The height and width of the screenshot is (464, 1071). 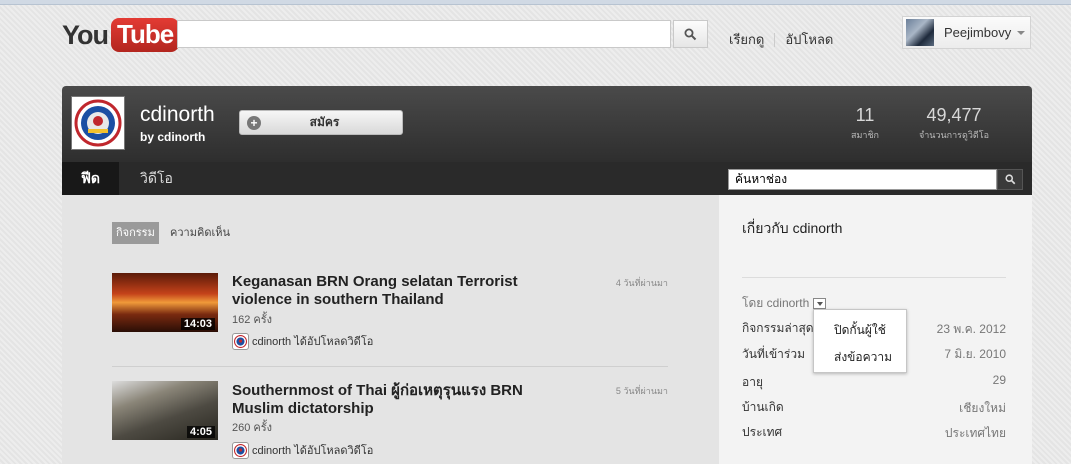 What do you see at coordinates (424, 34) in the screenshot?
I see `search-input` at bounding box center [424, 34].